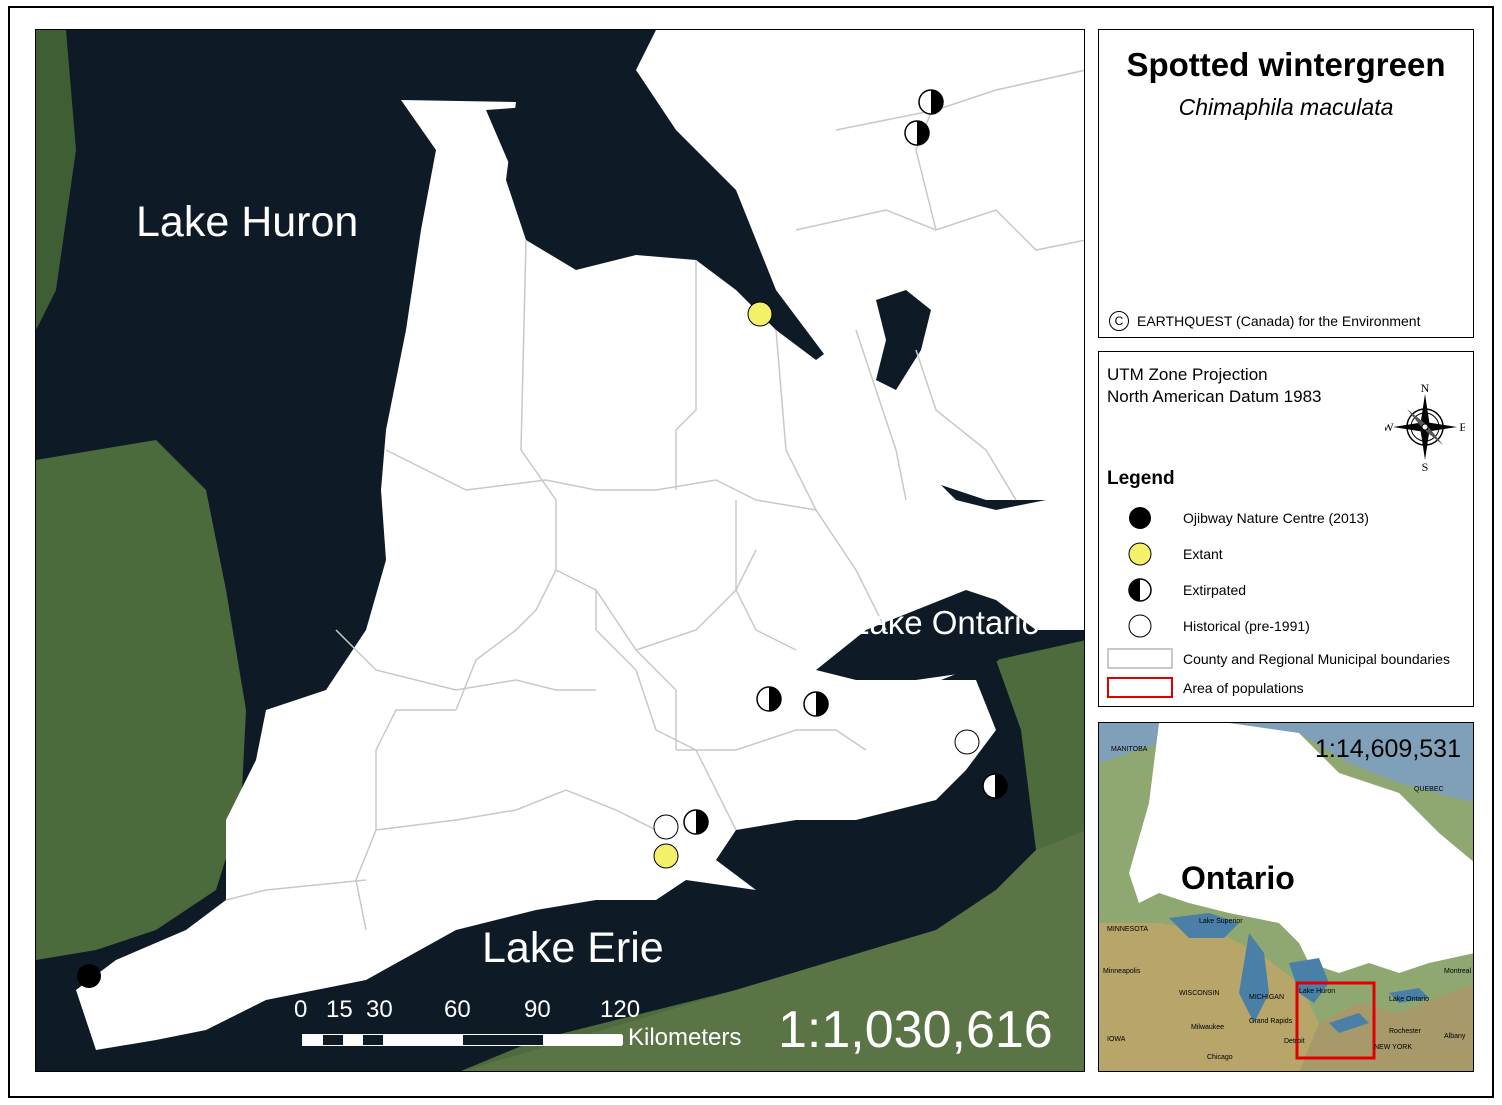 This screenshot has width=1502, height=1105. What do you see at coordinates (1116, 1039) in the screenshot?
I see `inset-label-iowa: IOWA` at bounding box center [1116, 1039].